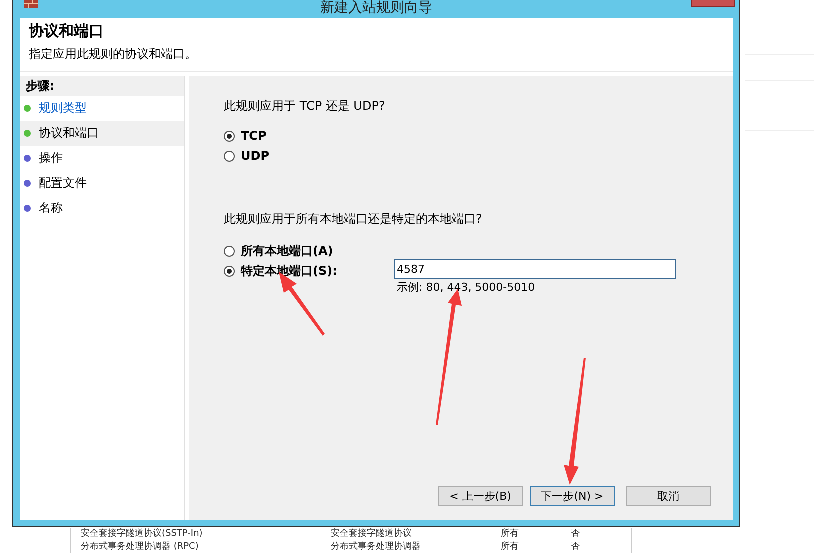 This screenshot has height=553, width=814. I want to click on port-input-field: 4587, so click(535, 269).